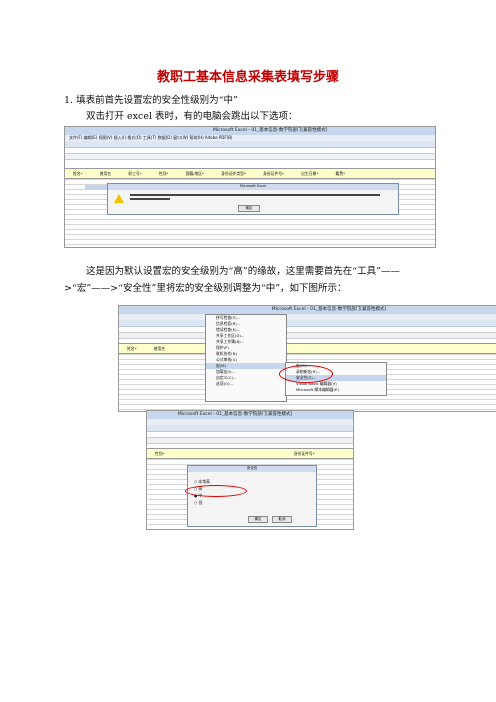 The image size is (496, 702). Describe the element at coordinates (135, 173) in the screenshot. I see `column-label: 职工号*` at that location.